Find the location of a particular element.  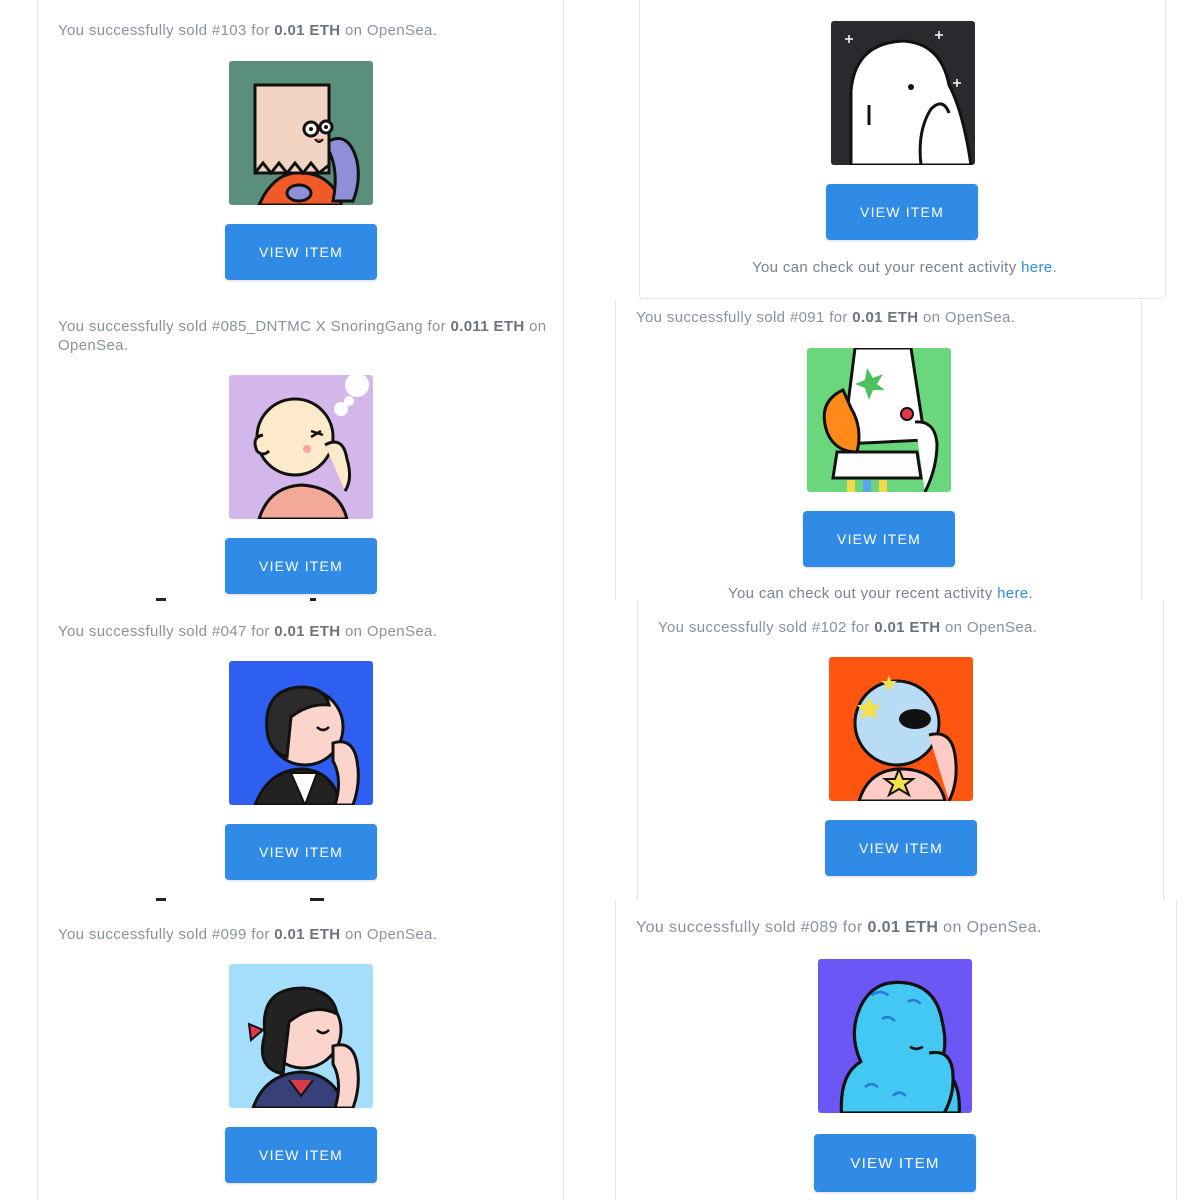

nft-image-ghost is located at coordinates (903, 93).